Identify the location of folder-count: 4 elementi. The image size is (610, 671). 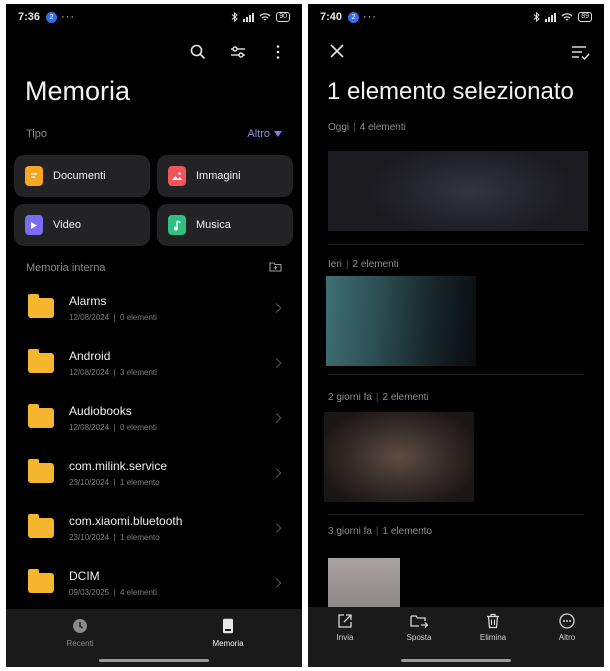
(138, 592).